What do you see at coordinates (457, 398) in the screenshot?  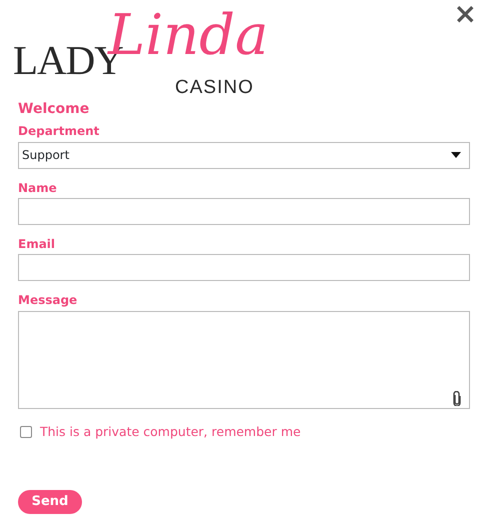 I see `paperclip-icon` at bounding box center [457, 398].